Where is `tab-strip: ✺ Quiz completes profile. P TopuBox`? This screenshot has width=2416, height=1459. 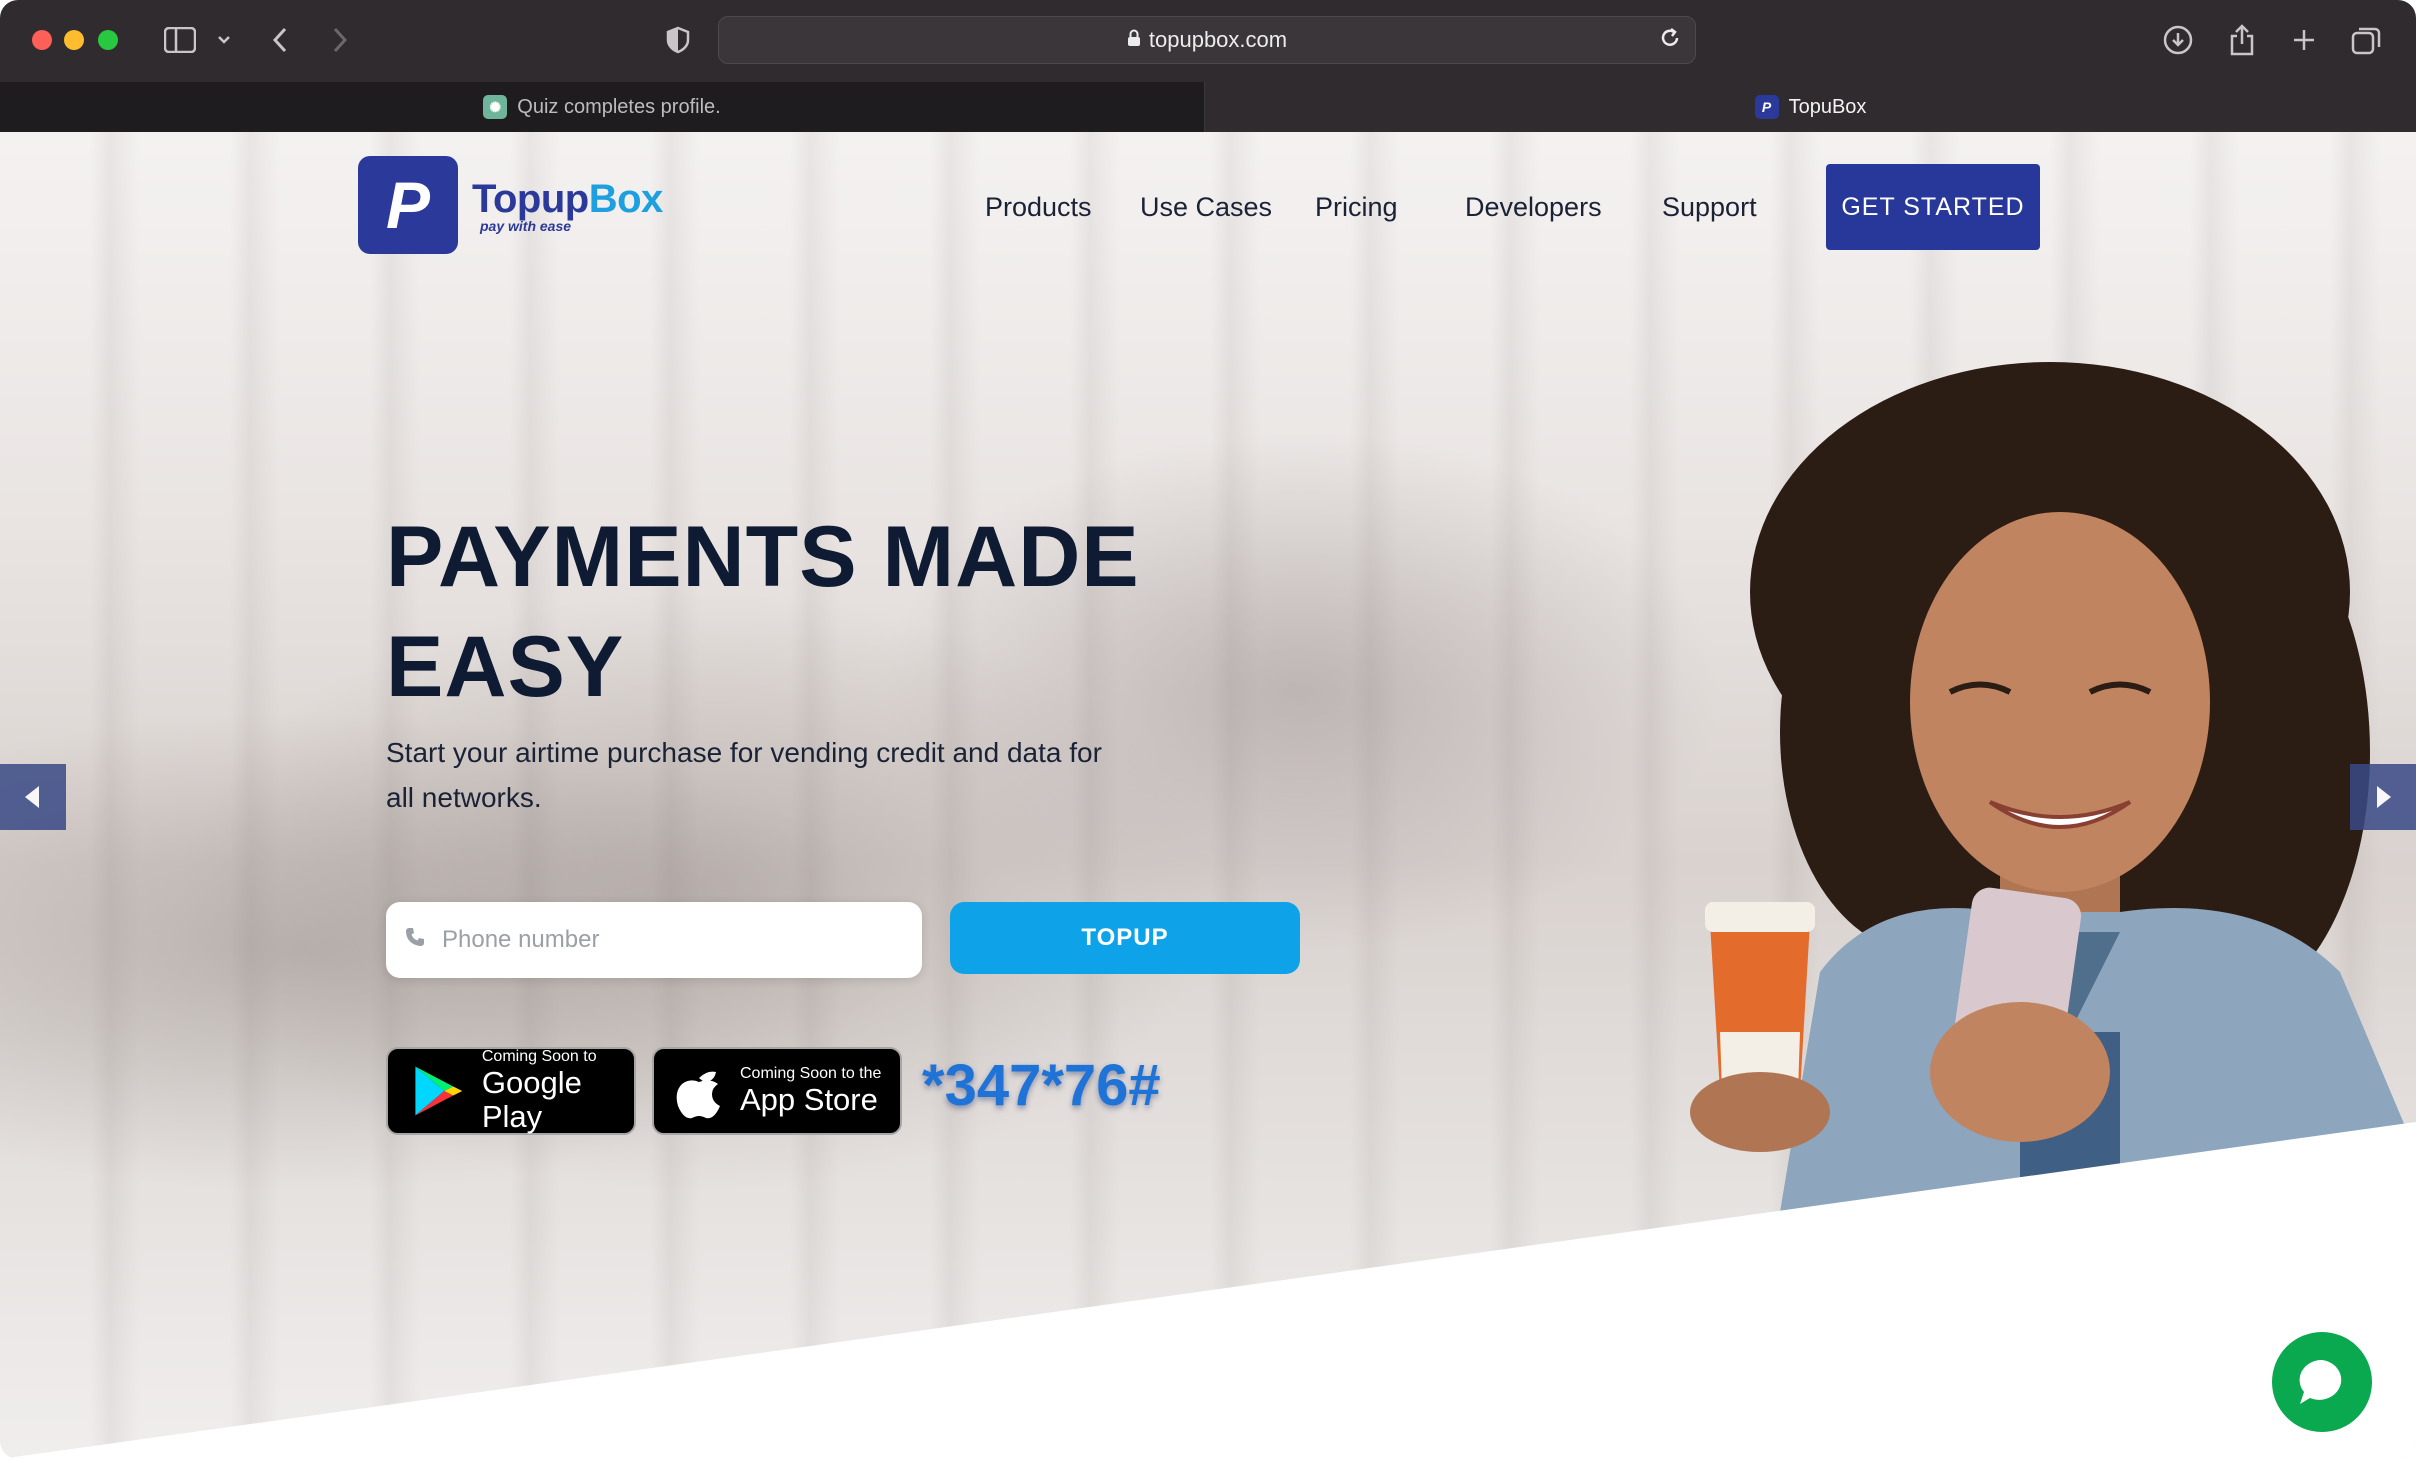
tab-strip: ✺ Quiz completes profile. P TopuBox is located at coordinates (1208, 107).